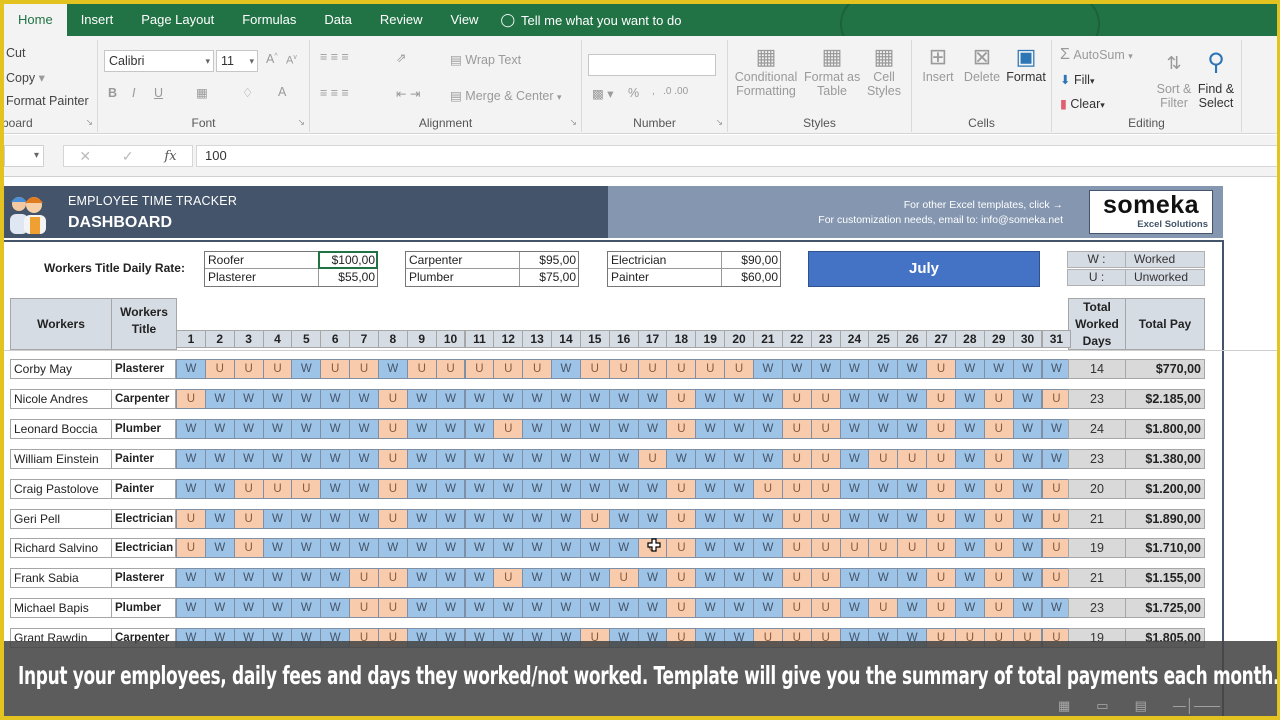  Describe the element at coordinates (61, 458) in the screenshot. I see `worker-name-cell: William Einstein` at that location.